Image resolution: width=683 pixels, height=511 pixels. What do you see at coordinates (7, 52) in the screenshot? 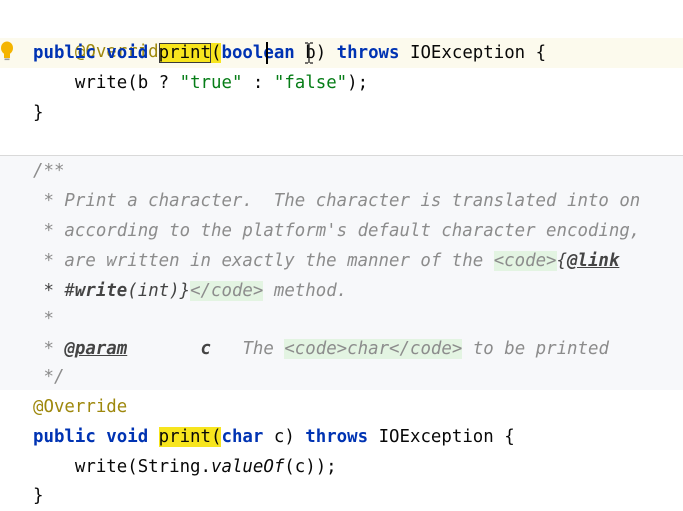
I see `lightbulb-icon` at bounding box center [7, 52].